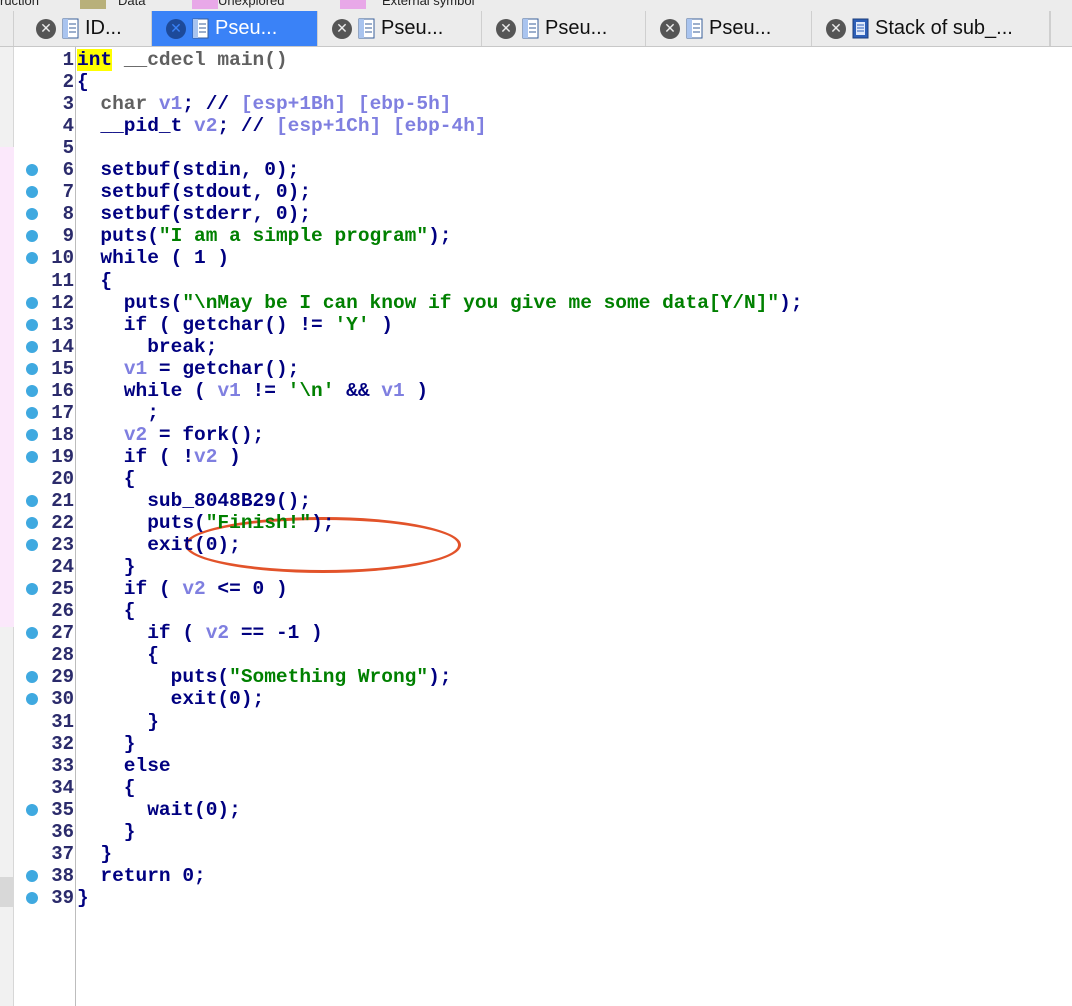 The width and height of the screenshot is (1072, 1006). I want to click on line-number: 37, so click(62, 853).